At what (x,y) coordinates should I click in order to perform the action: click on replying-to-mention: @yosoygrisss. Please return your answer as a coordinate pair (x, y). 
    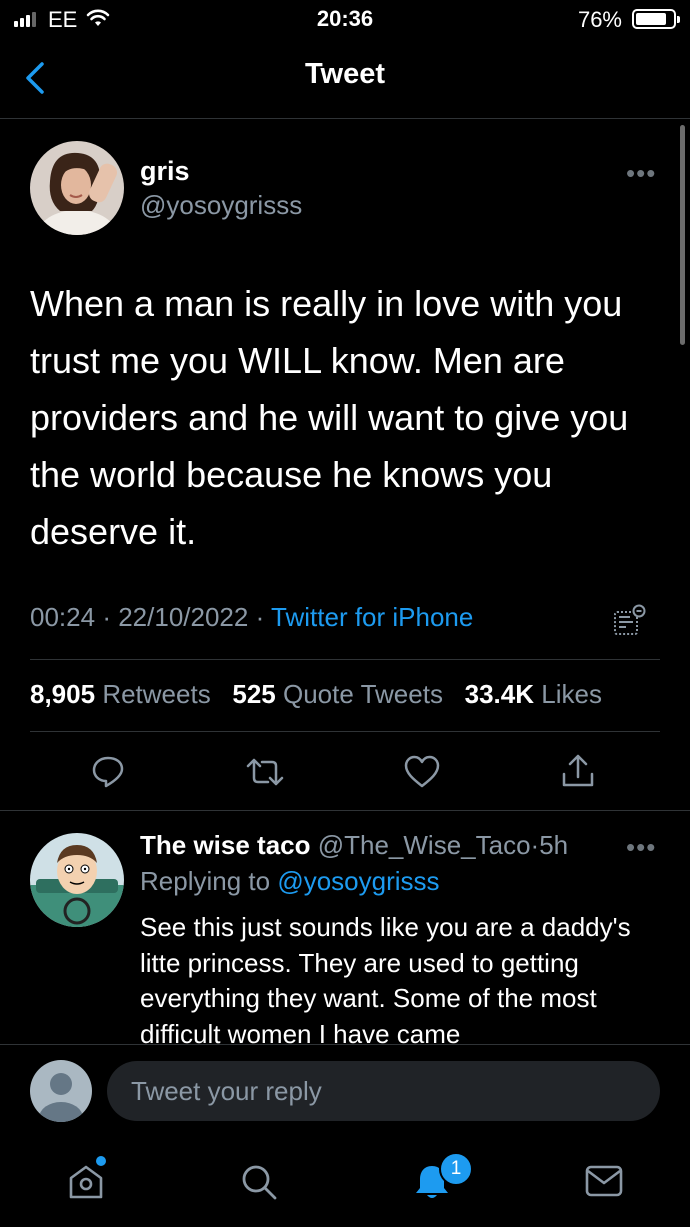
    Looking at the image, I should click on (358, 881).